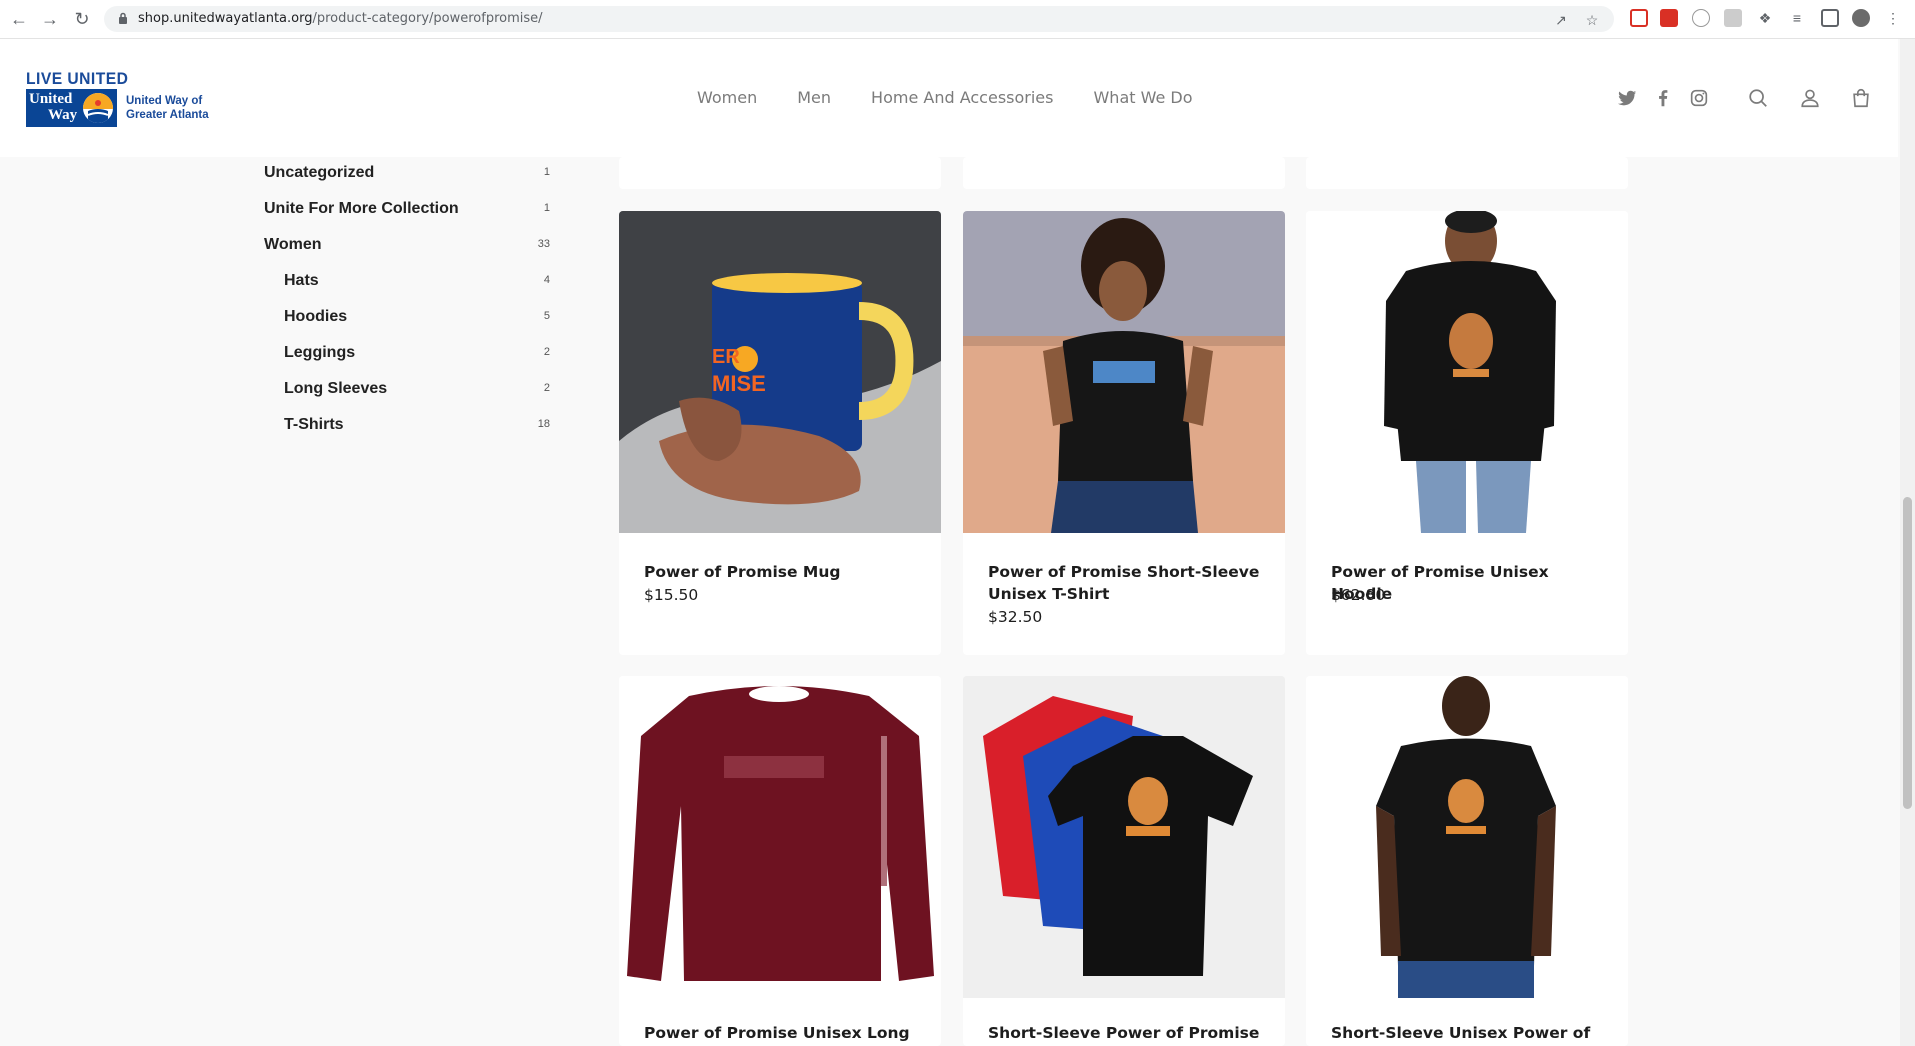 Image resolution: width=1915 pixels, height=1046 pixels. Describe the element at coordinates (1142, 97) in the screenshot. I see `nav-what-we-do: What We Do` at that location.